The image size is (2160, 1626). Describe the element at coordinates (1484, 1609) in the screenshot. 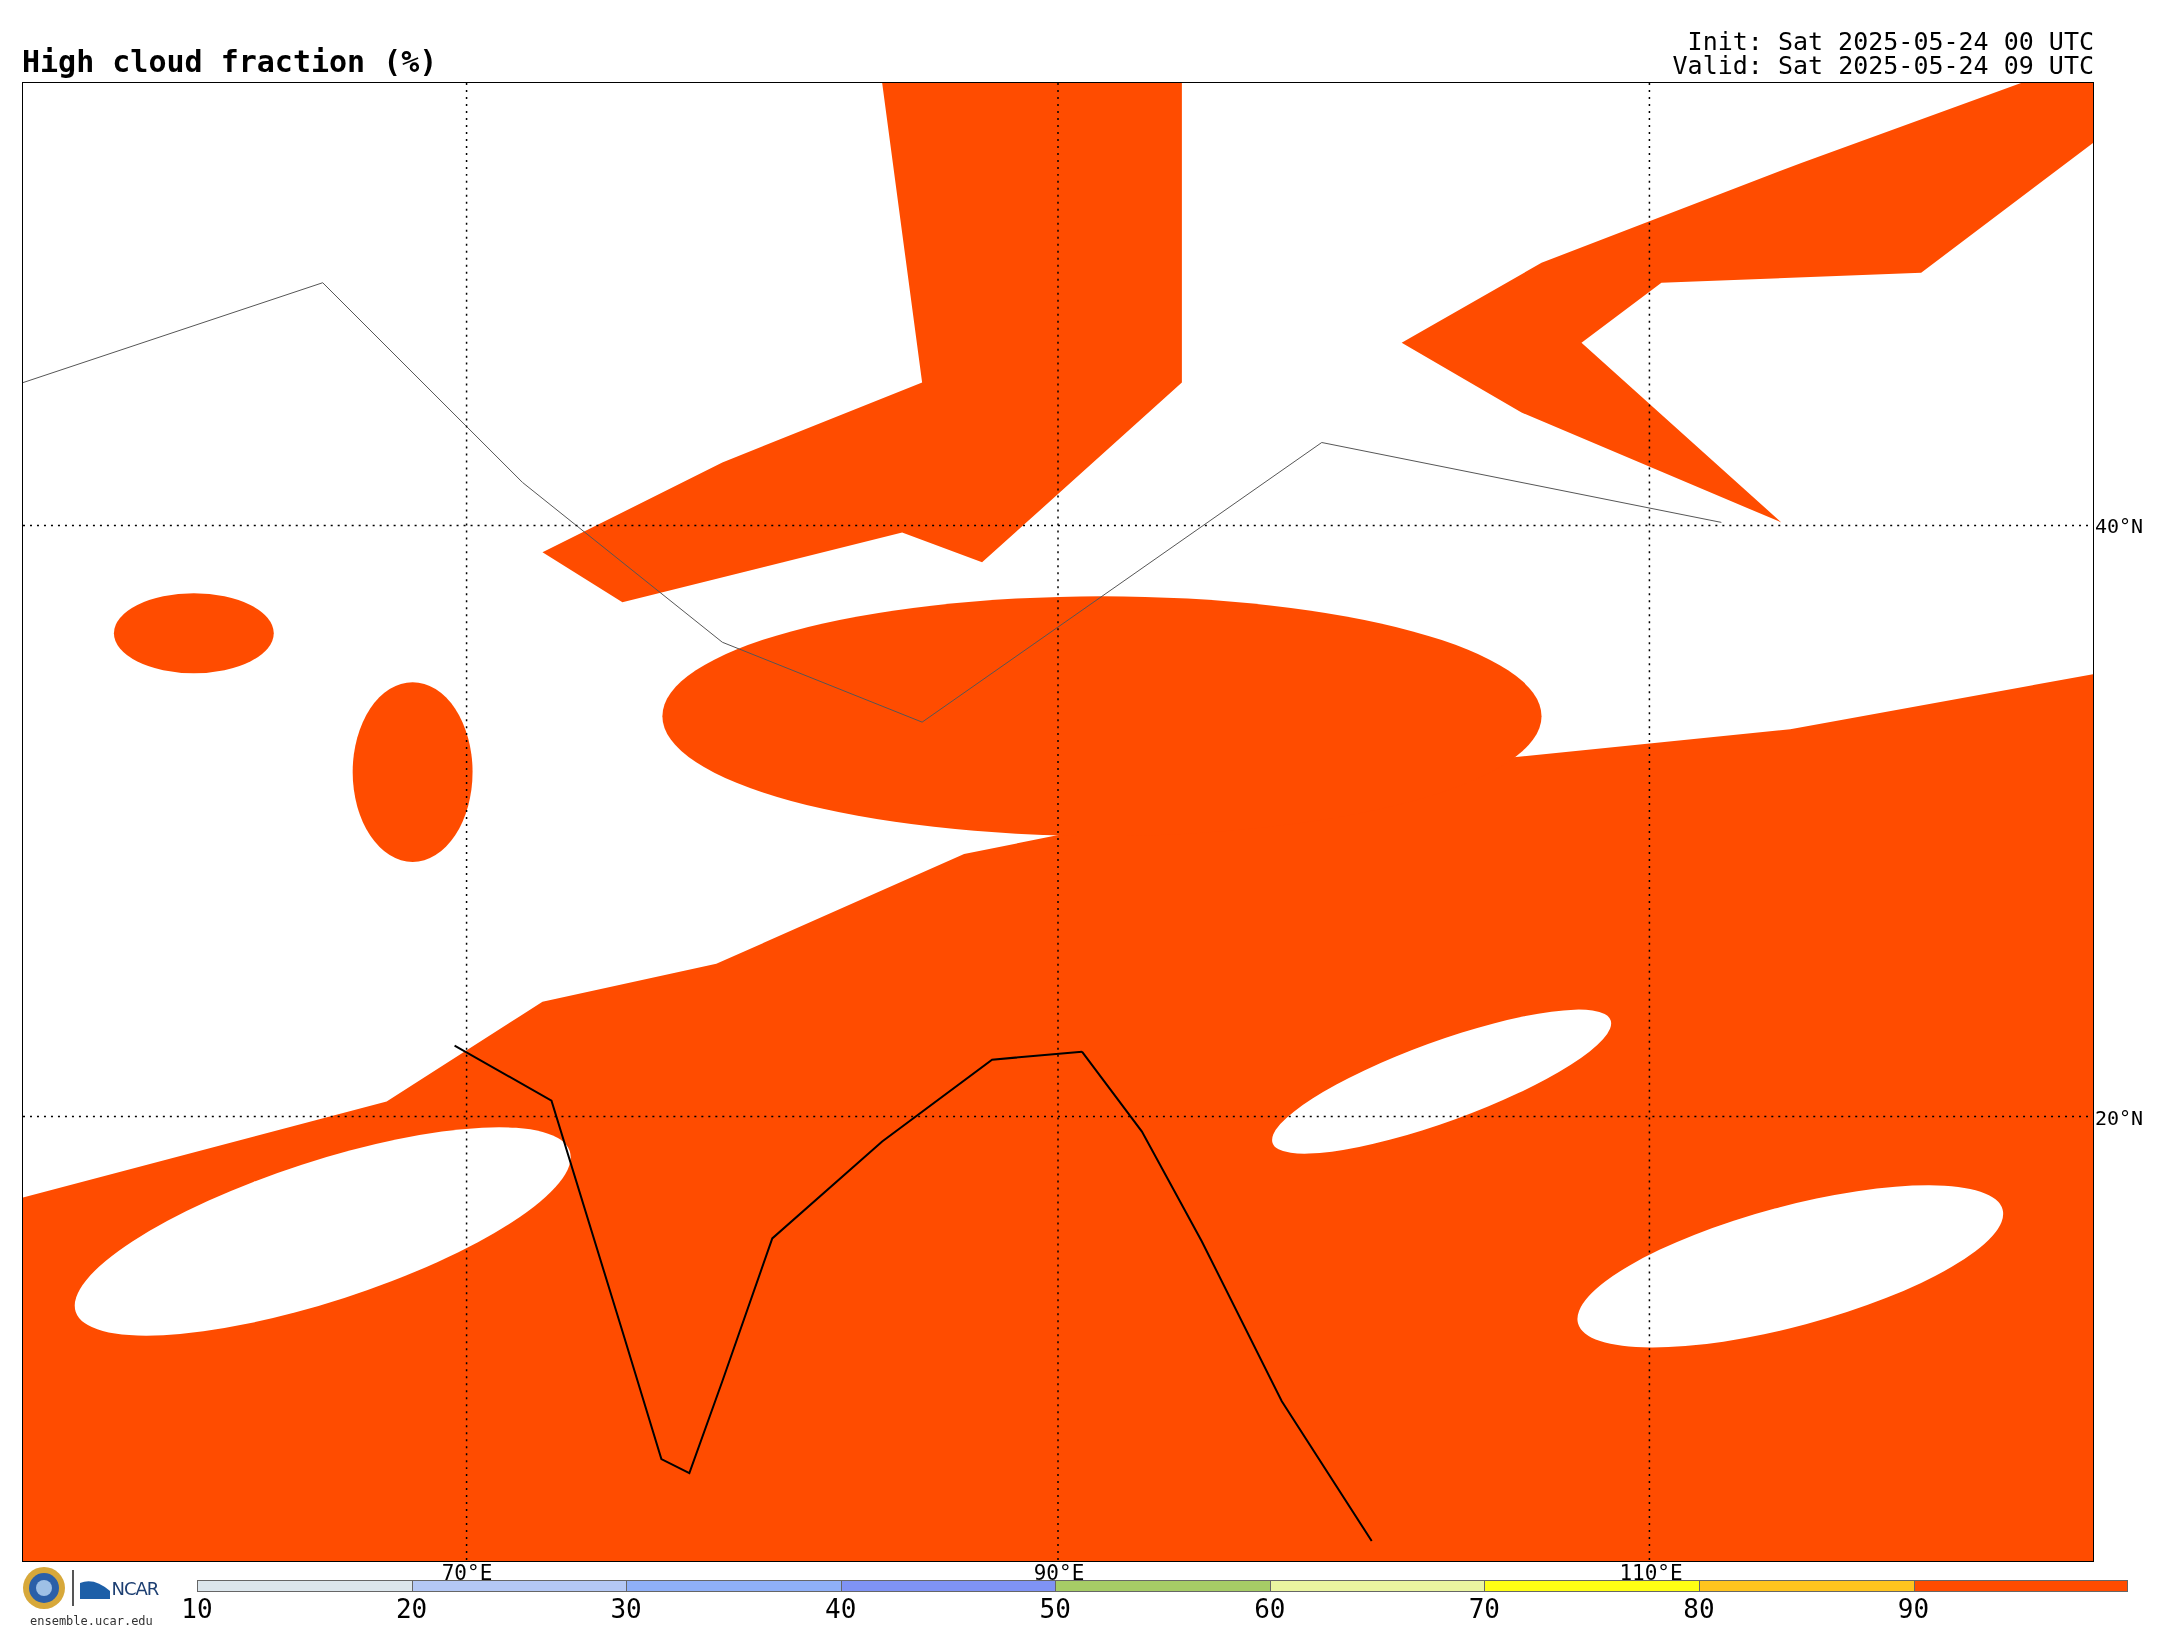

I see `colorbar-label: 70` at that location.